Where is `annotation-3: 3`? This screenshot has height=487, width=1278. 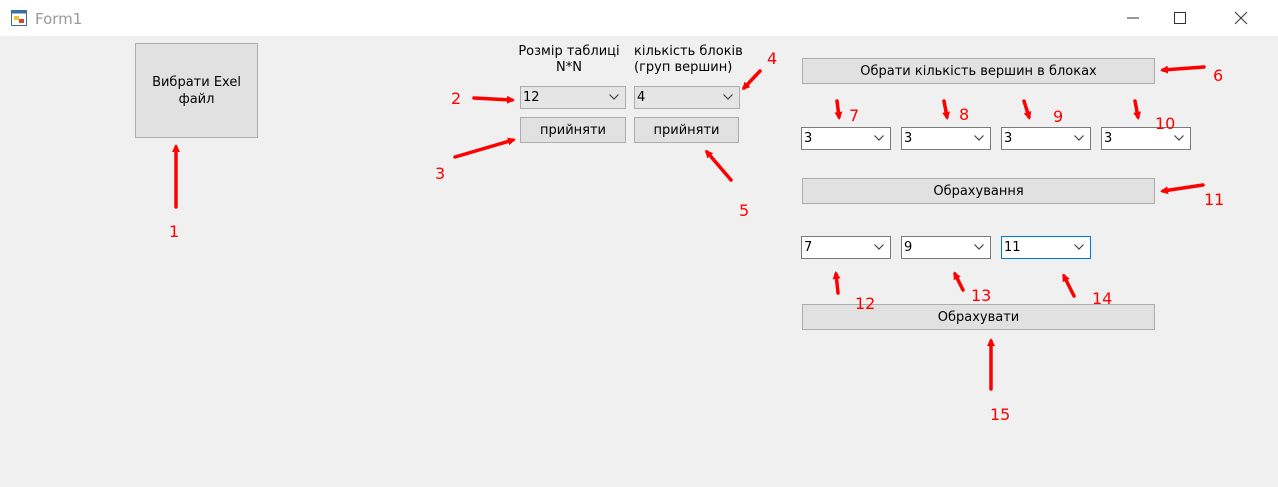
annotation-3: 3 is located at coordinates (440, 173).